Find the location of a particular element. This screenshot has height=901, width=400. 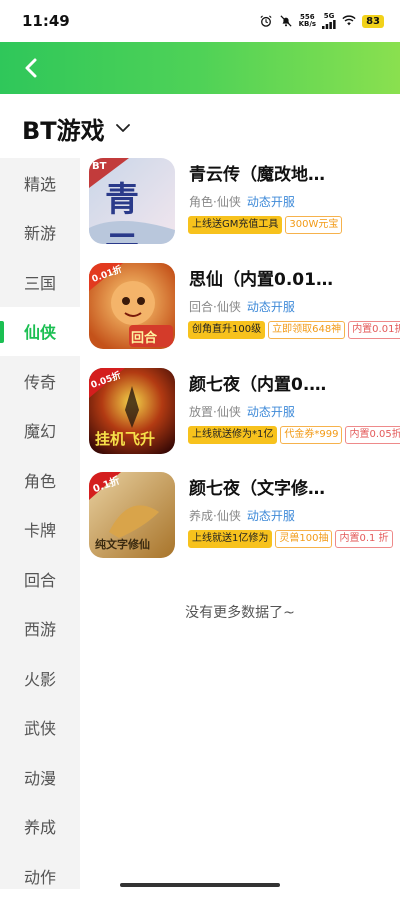

sidebar-item-label: 卡牌 is located at coordinates (40, 531).